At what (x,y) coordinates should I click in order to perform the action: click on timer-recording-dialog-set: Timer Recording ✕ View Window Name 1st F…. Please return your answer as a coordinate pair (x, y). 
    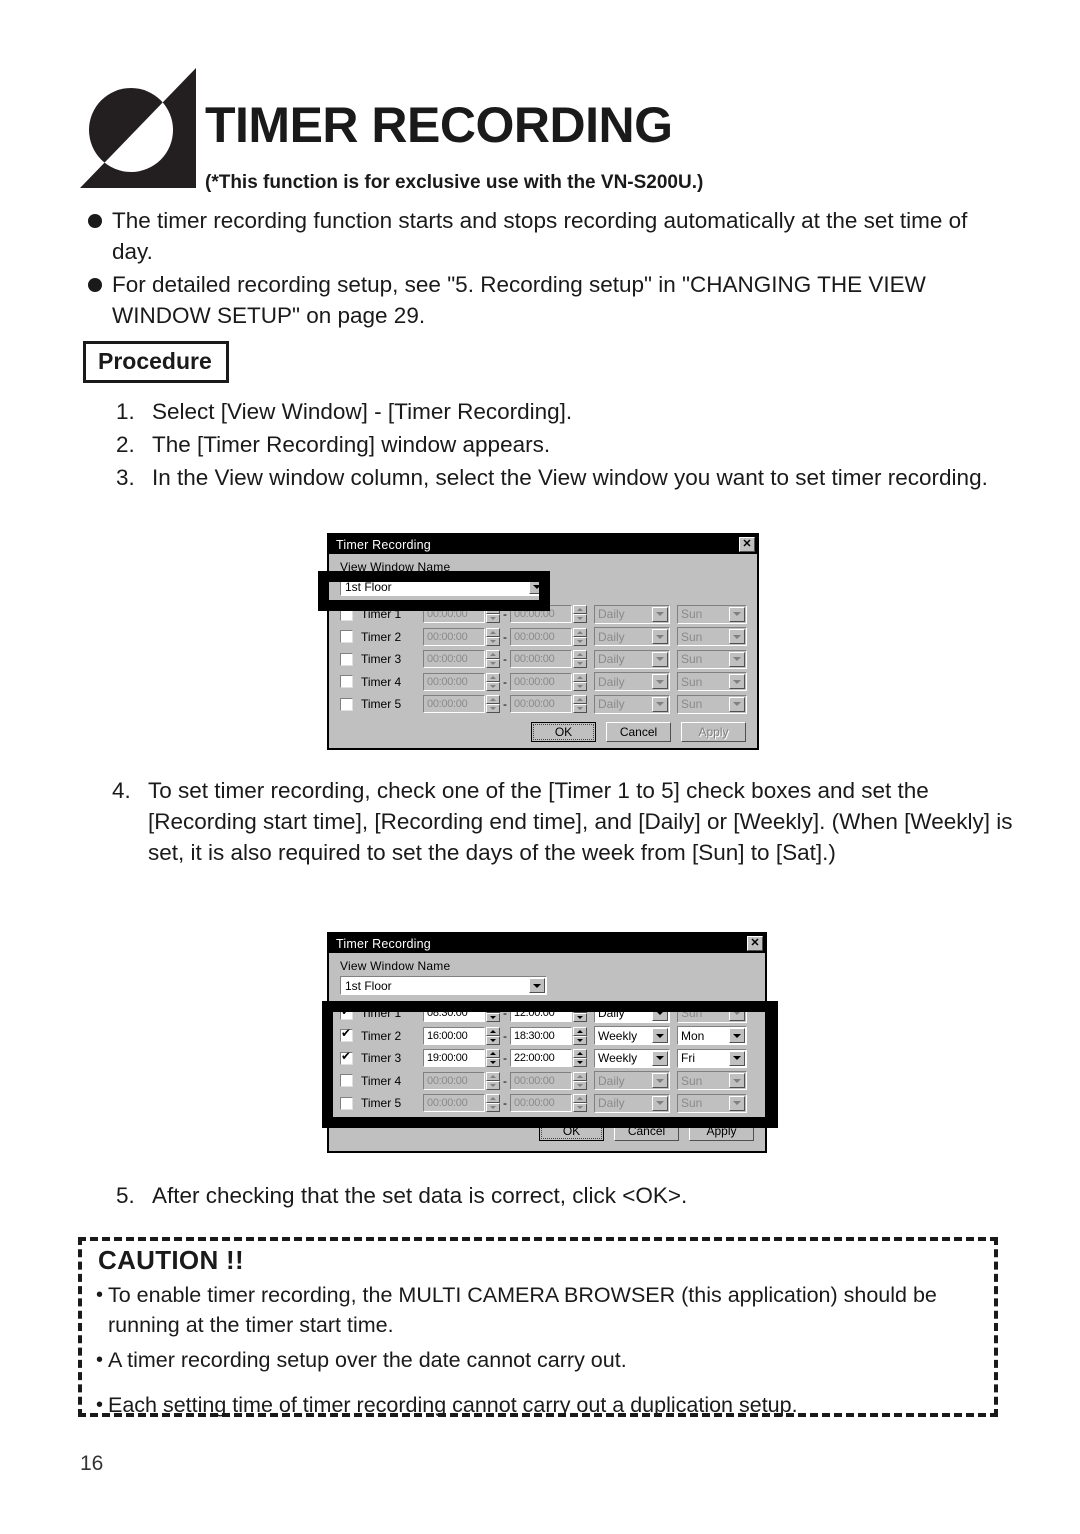
    Looking at the image, I should click on (547, 1042).